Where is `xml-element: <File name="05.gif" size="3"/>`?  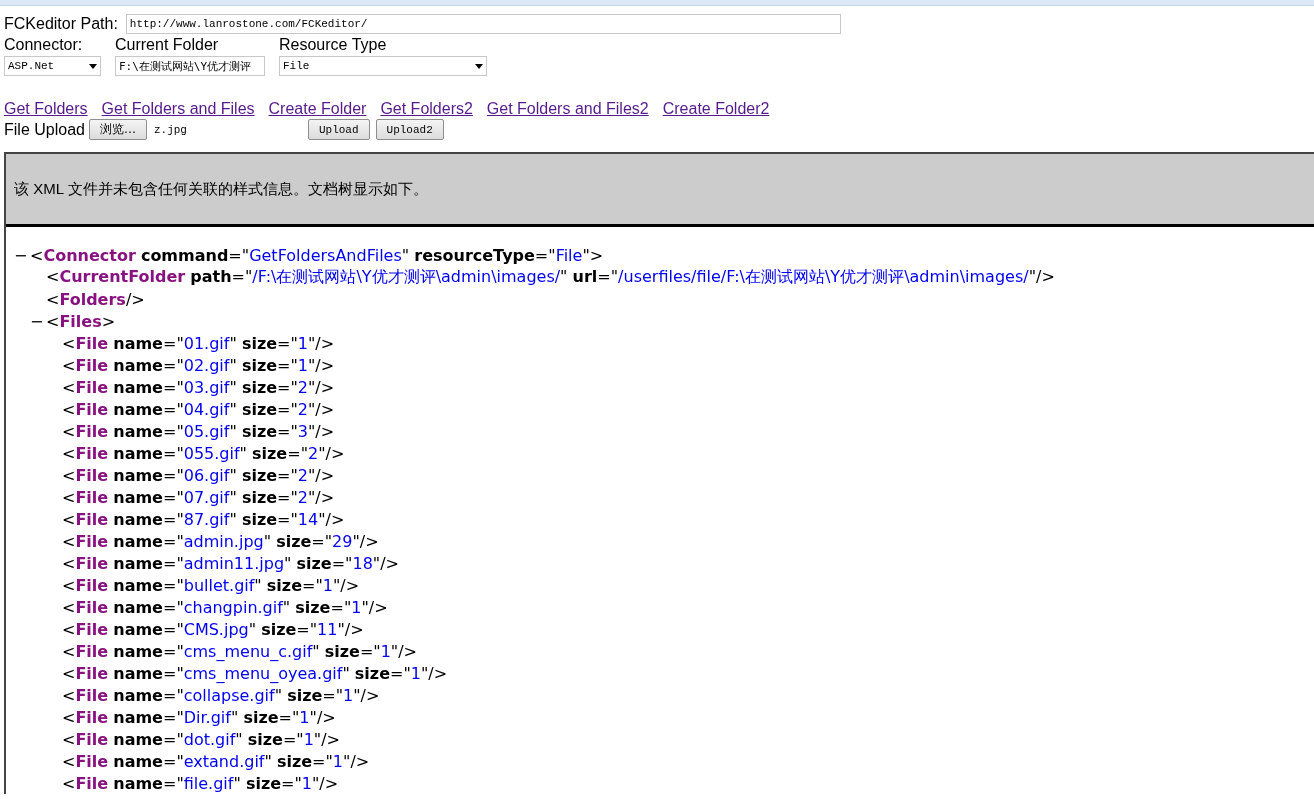
xml-element: <File name="05.gif" size="3"/> is located at coordinates (198, 431).